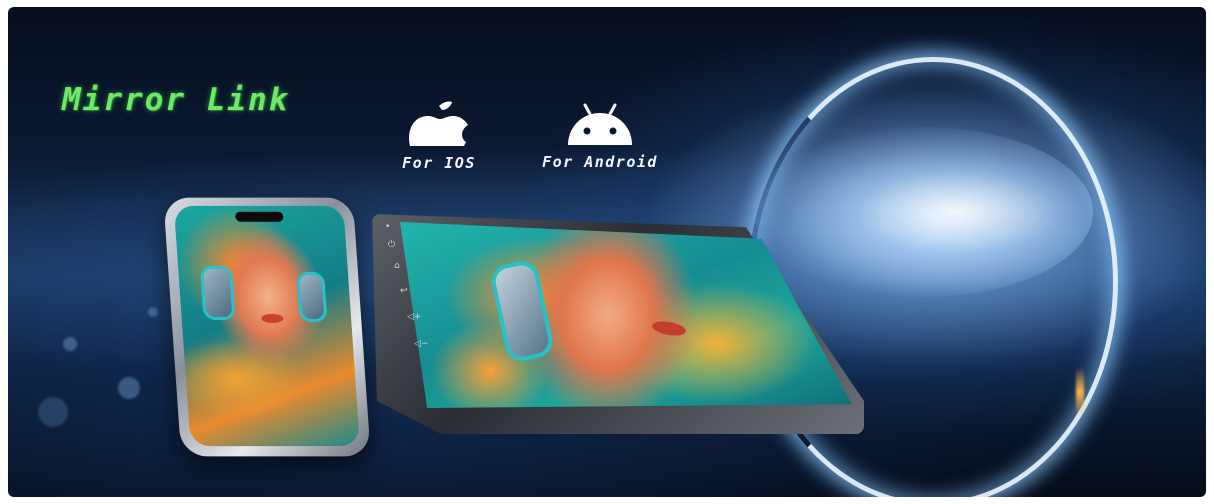  Describe the element at coordinates (1080, 392) in the screenshot. I see `ring-flare` at that location.